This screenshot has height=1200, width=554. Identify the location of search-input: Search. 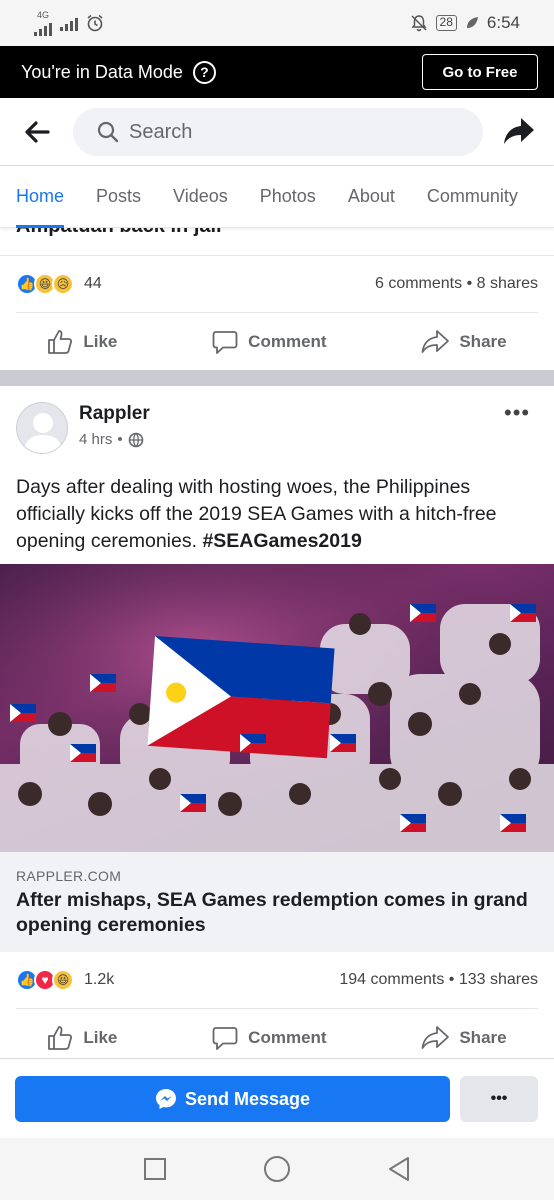
(278, 132).